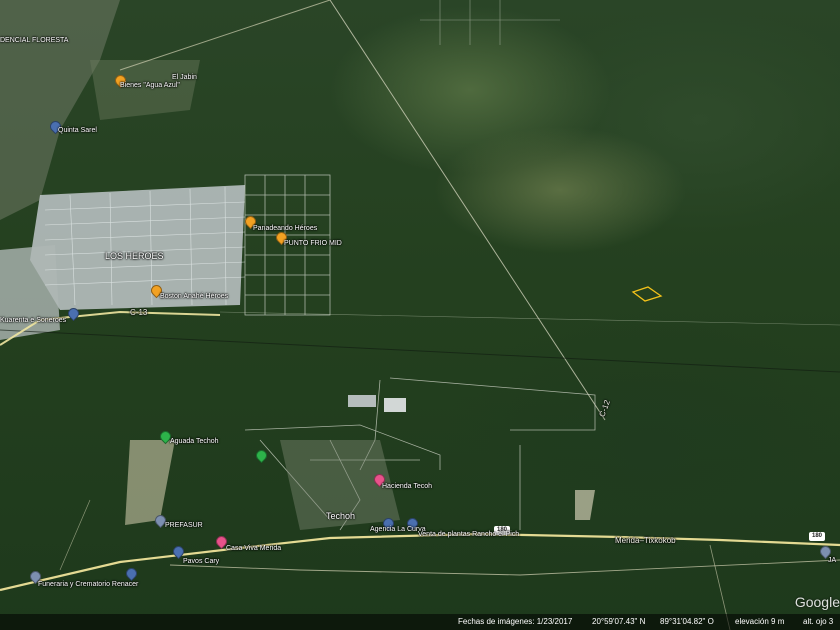 This screenshot has height=630, width=840. Describe the element at coordinates (77, 130) in the screenshot. I see `label-quinta: Quinta Sarel` at that location.